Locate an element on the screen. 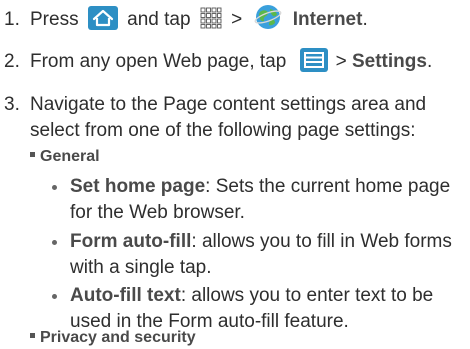 The height and width of the screenshot is (349, 470). step-text: and tap is located at coordinates (159, 20).